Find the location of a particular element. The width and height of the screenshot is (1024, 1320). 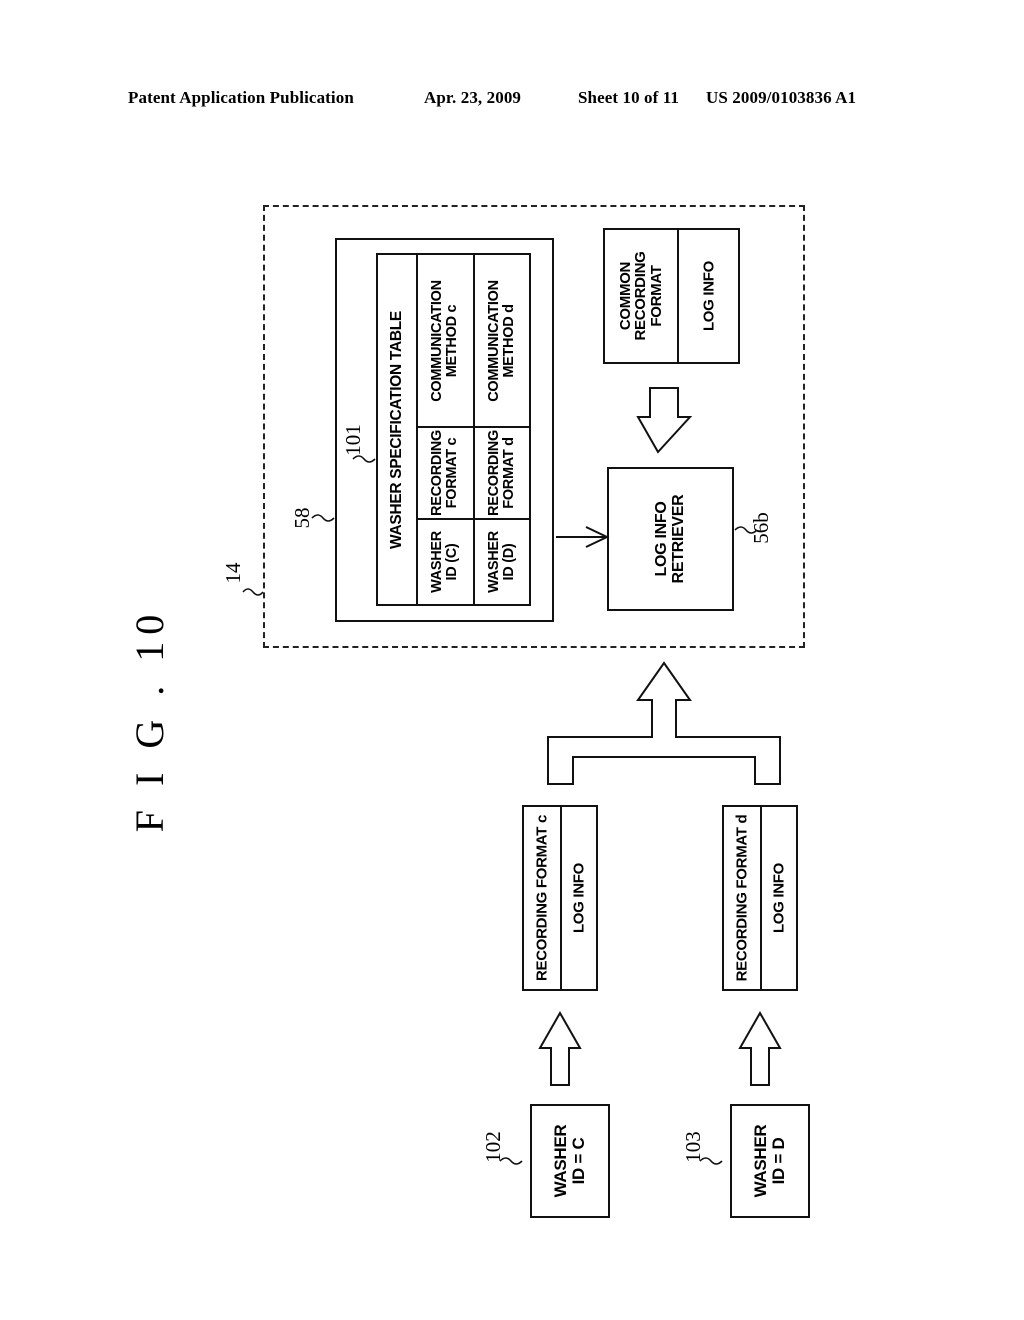

ref-numeral-101: 101 is located at coordinates (353, 440).